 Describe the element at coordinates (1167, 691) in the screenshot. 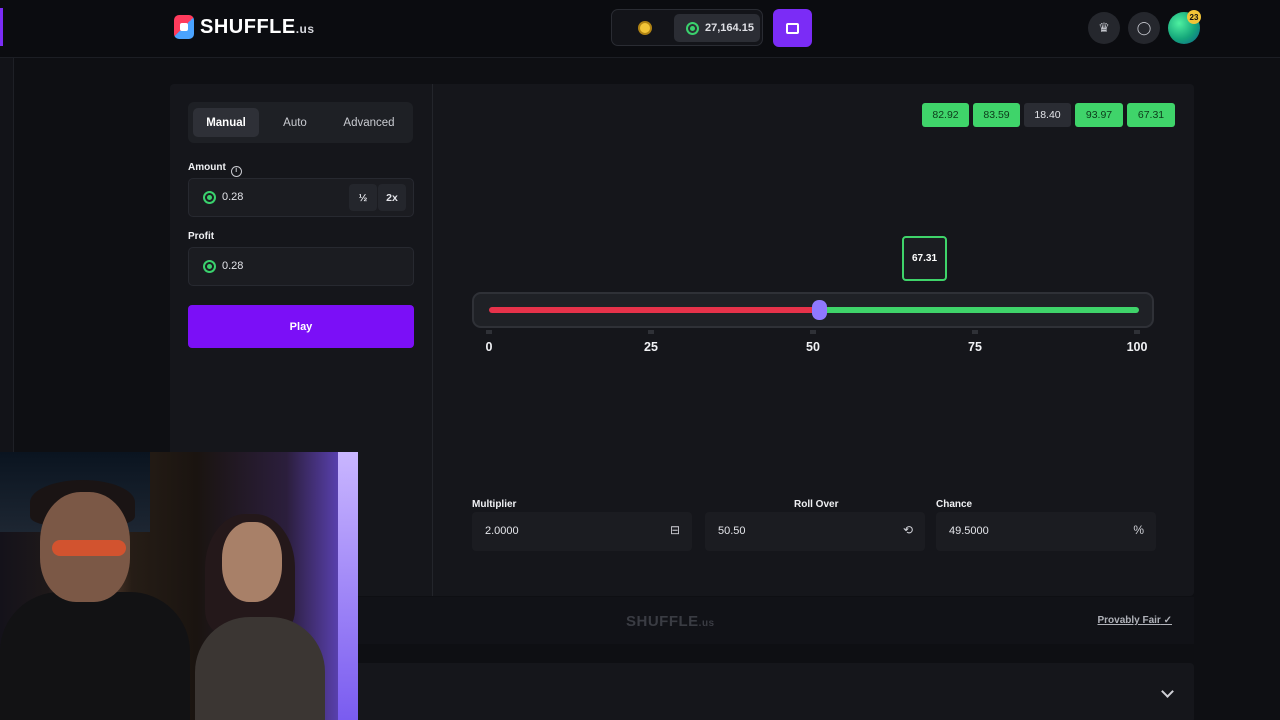

I see `chevron-down-icon` at that location.